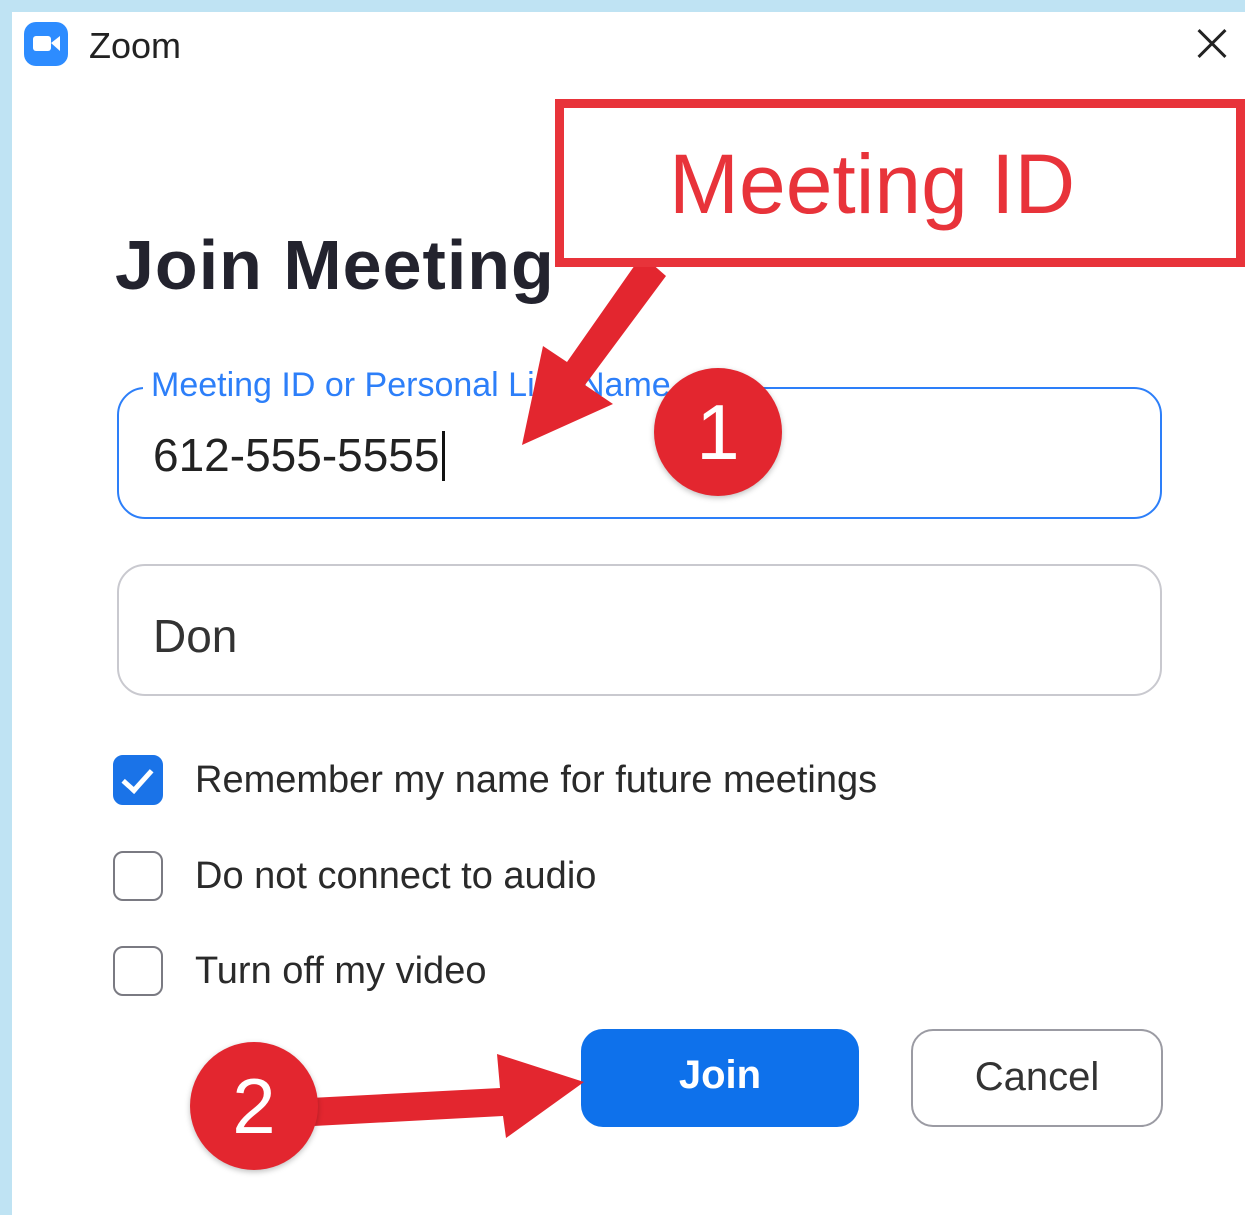 The width and height of the screenshot is (1245, 1215). Describe the element at coordinates (46, 44) in the screenshot. I see `zoom-camera-icon` at that location.